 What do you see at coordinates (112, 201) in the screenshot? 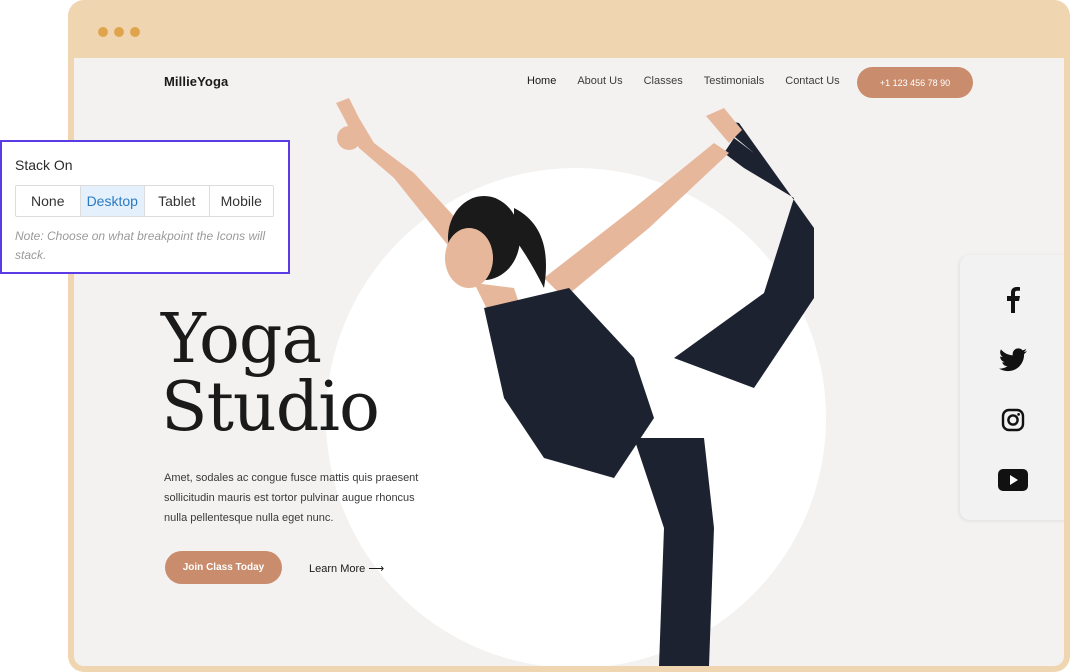
I see `stack-option-desktop: Desktop` at bounding box center [112, 201].